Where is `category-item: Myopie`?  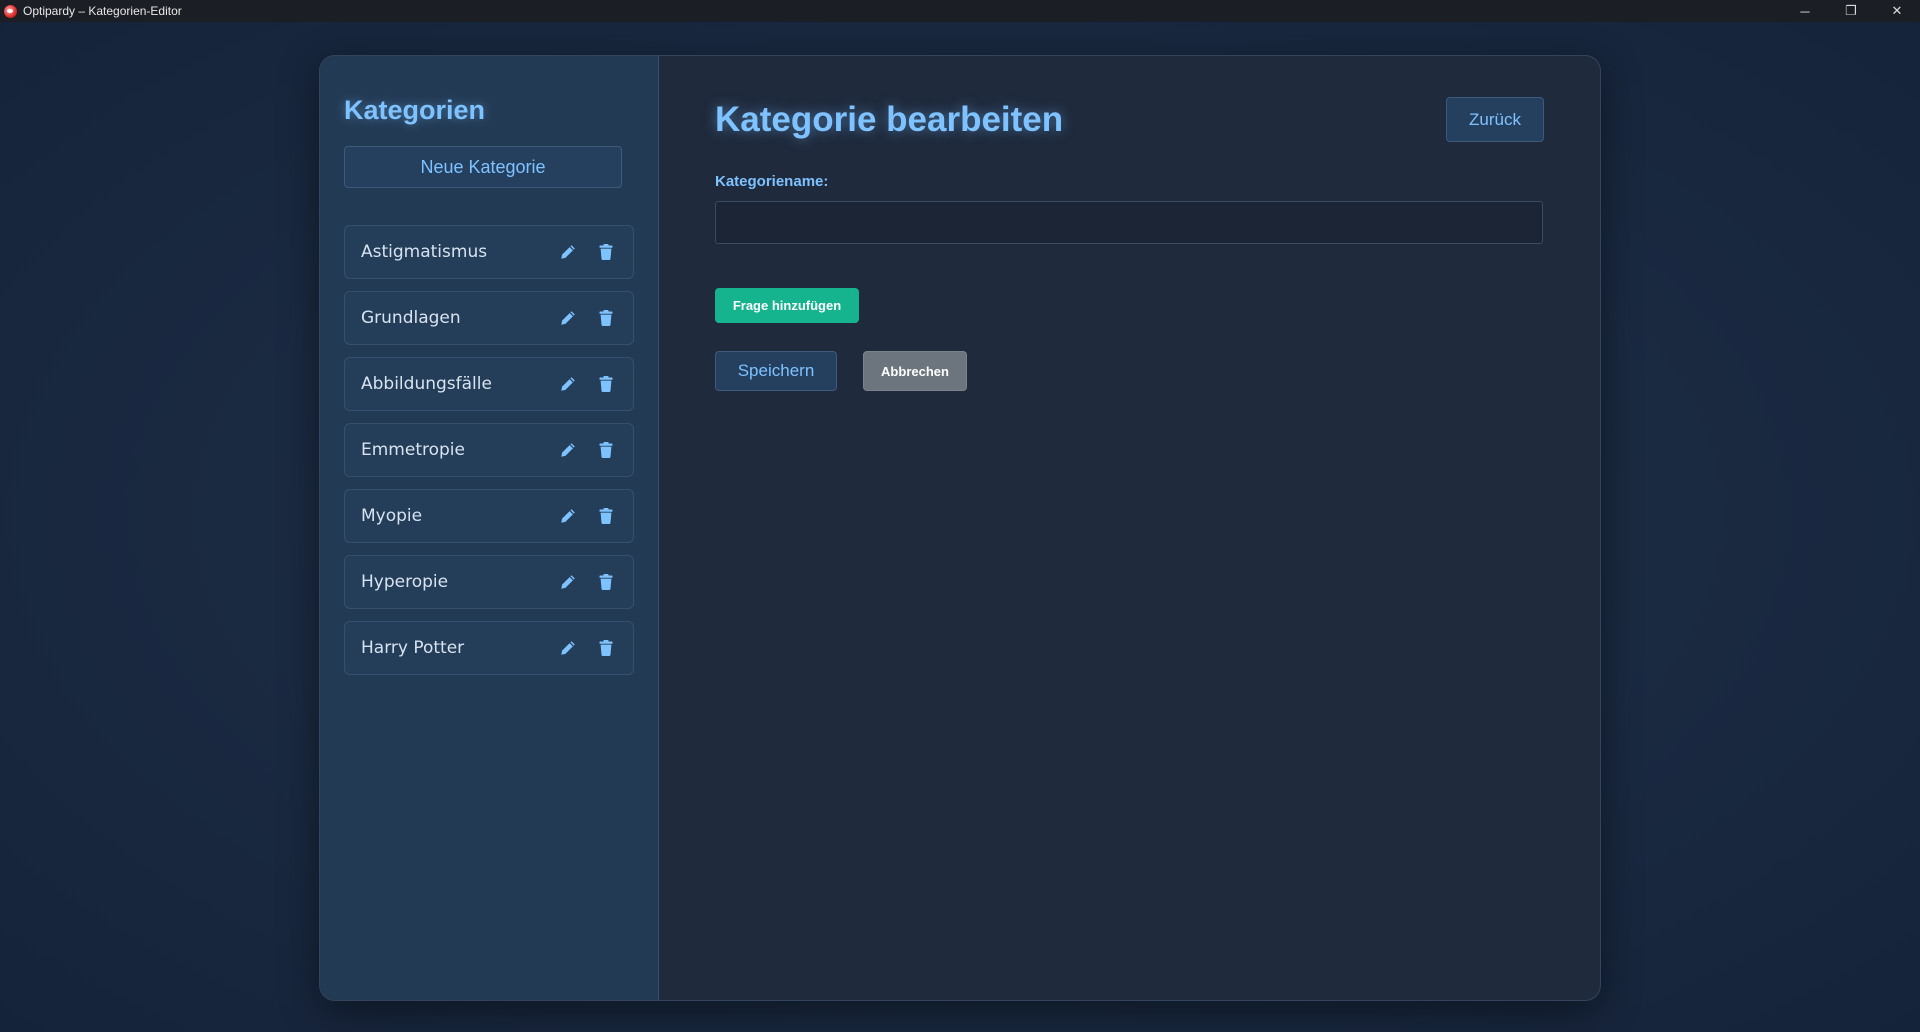 category-item: Myopie is located at coordinates (489, 516).